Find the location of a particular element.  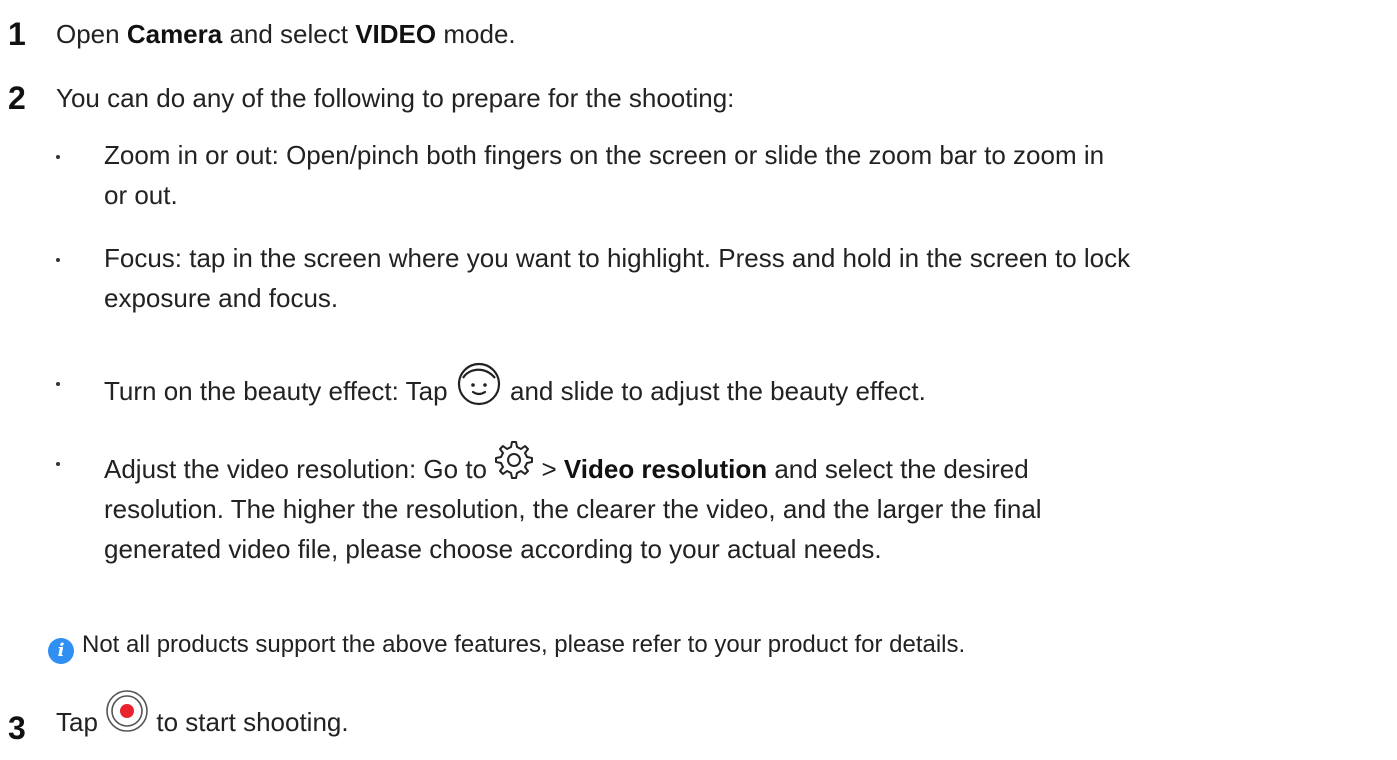

text-segment: and select the desired is located at coordinates (898, 469).